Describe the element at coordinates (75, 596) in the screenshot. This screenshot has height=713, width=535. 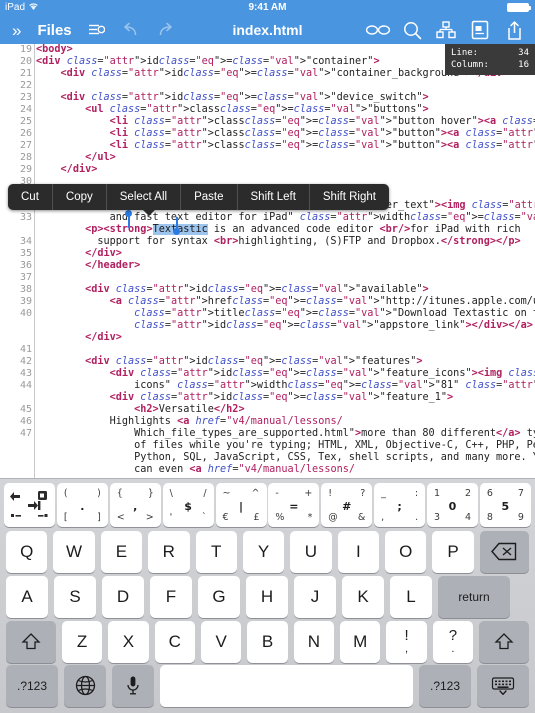
I see `key-s: S` at that location.